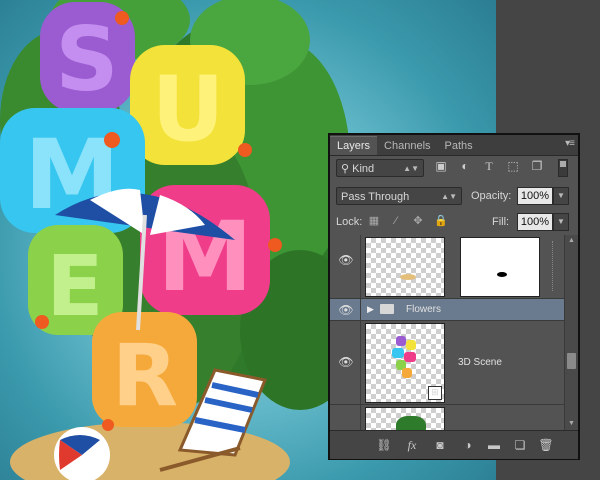 Image resolution: width=600 pixels, height=480 pixels. What do you see at coordinates (187, 109) in the screenshot?
I see `svg-text: U` at bounding box center [187, 109].